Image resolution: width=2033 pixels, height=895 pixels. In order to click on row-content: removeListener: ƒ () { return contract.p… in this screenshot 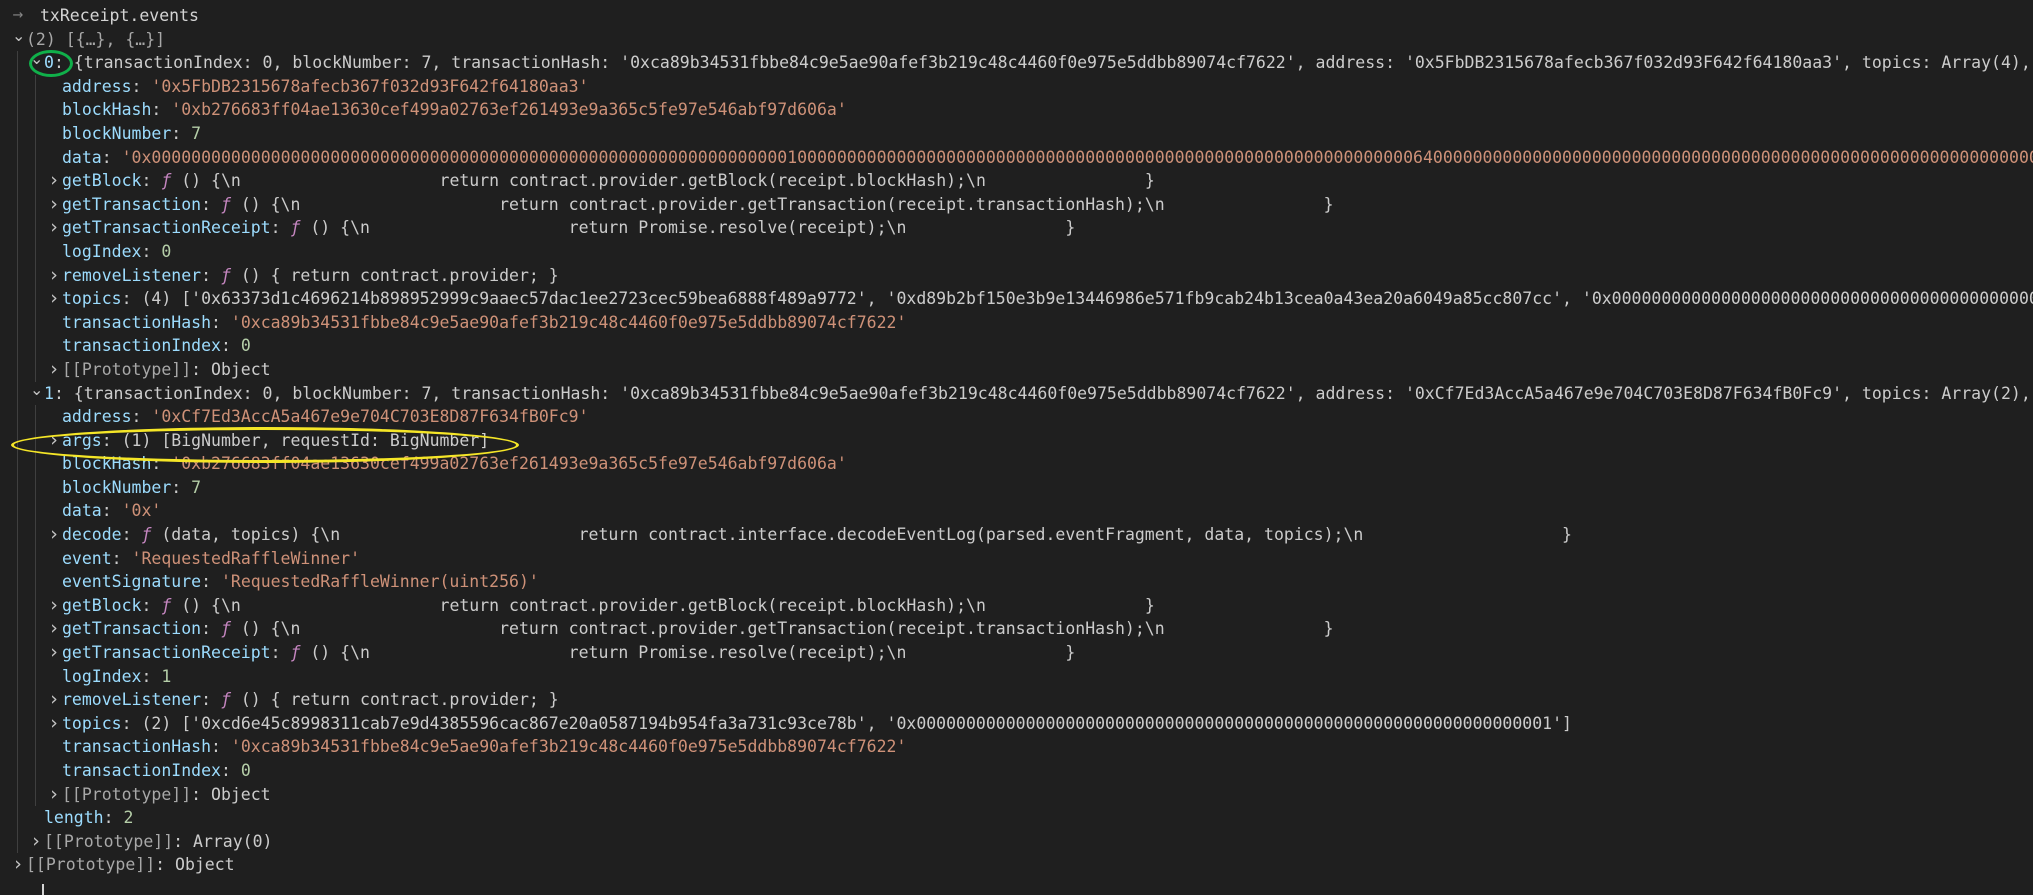, I will do `click(310, 276)`.